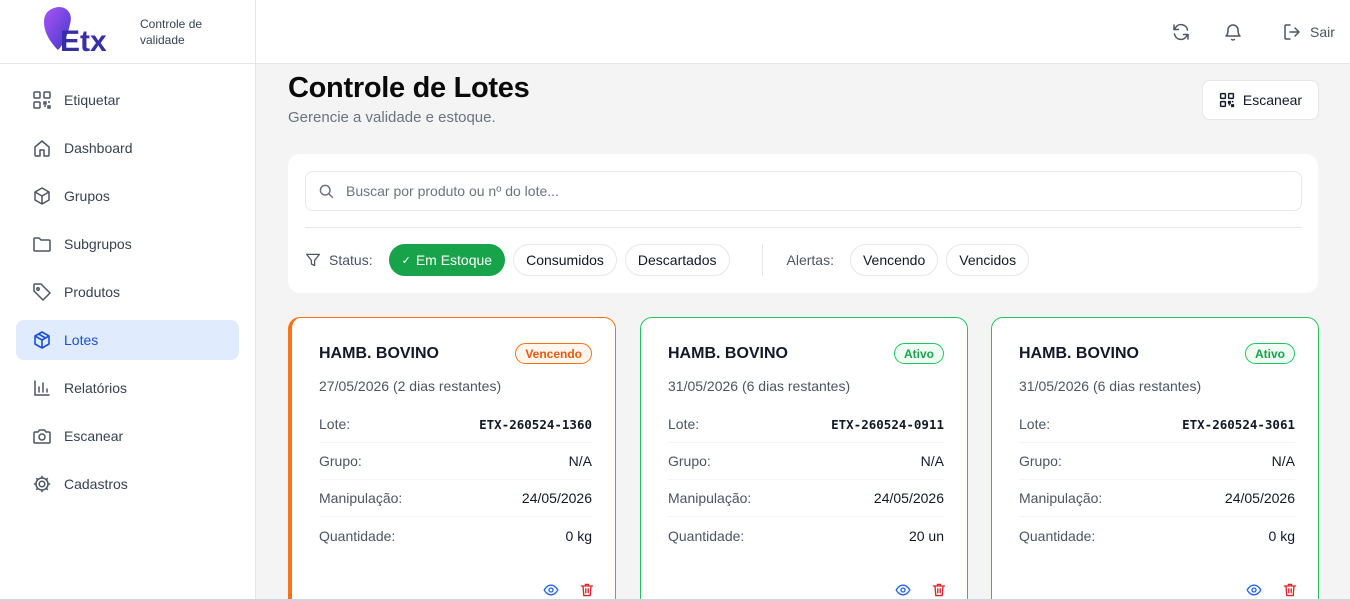  What do you see at coordinates (926, 535) in the screenshot?
I see `lot-quantity: 20 un` at bounding box center [926, 535].